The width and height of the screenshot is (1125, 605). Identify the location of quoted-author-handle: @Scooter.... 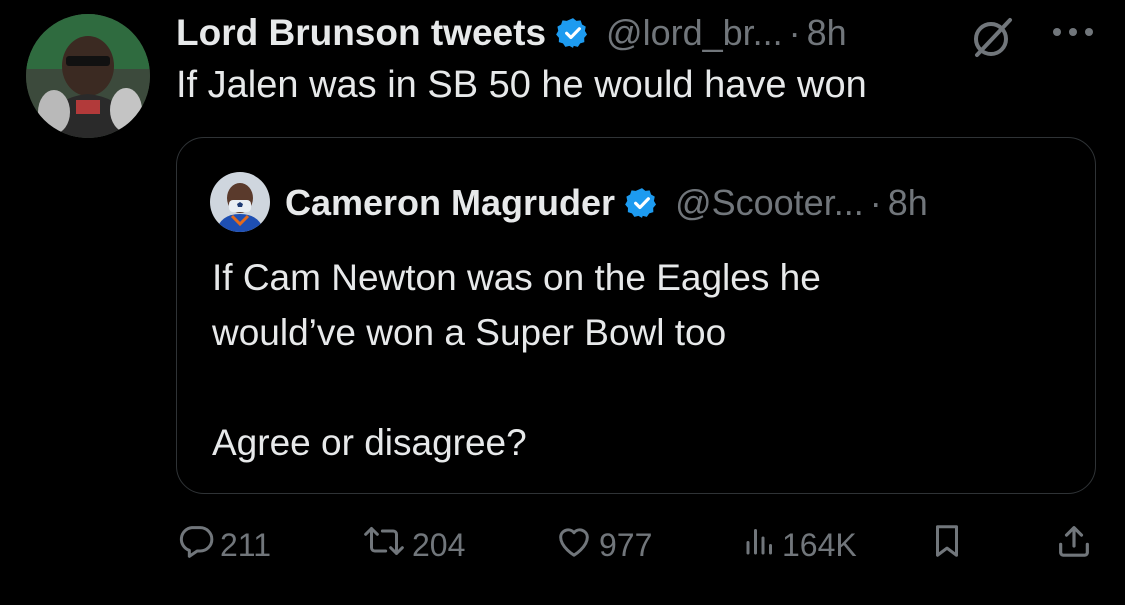
(769, 203).